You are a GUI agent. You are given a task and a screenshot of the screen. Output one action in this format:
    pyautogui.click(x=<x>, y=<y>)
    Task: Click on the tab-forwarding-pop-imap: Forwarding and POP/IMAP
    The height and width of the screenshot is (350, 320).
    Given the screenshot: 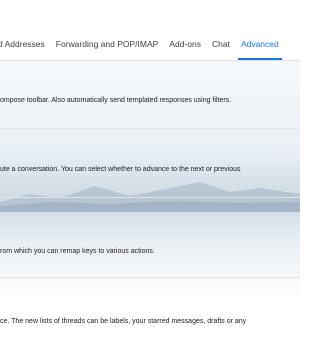 What is the action you would take?
    pyautogui.click(x=107, y=30)
    